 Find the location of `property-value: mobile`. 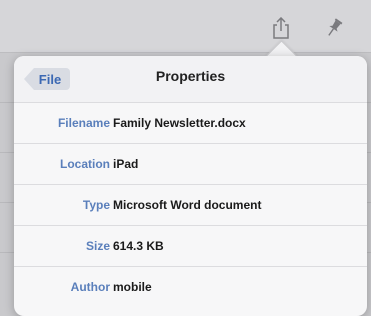

property-value: mobile is located at coordinates (132, 287).